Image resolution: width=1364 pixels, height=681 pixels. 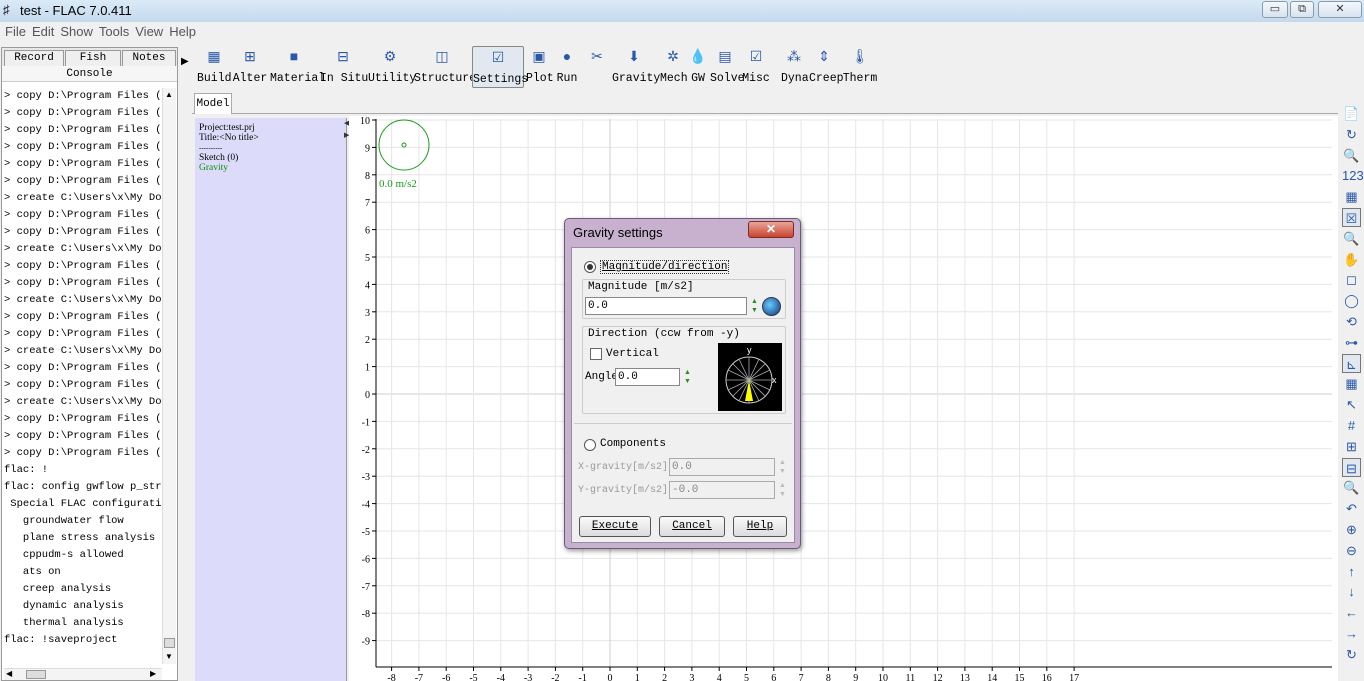 I want to click on radio-components, so click(x=590, y=445).